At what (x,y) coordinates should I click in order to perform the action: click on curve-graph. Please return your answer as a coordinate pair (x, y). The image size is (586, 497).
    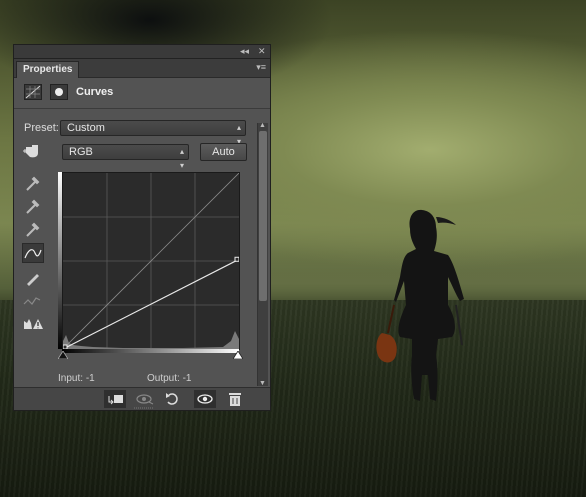
    Looking at the image, I should click on (151, 261).